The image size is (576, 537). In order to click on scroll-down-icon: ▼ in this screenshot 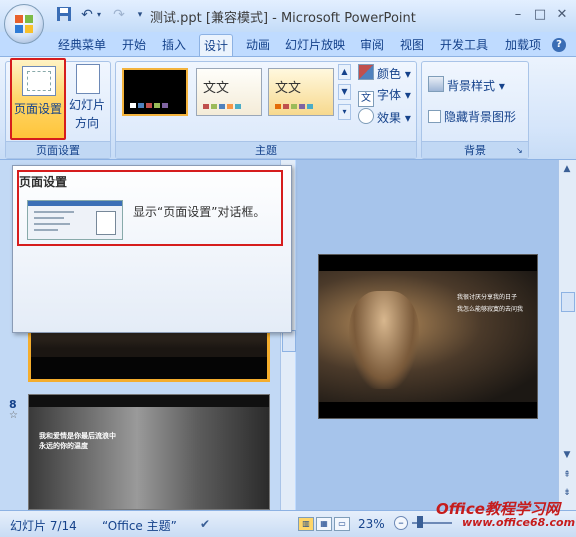, I will do `click(567, 455)`.